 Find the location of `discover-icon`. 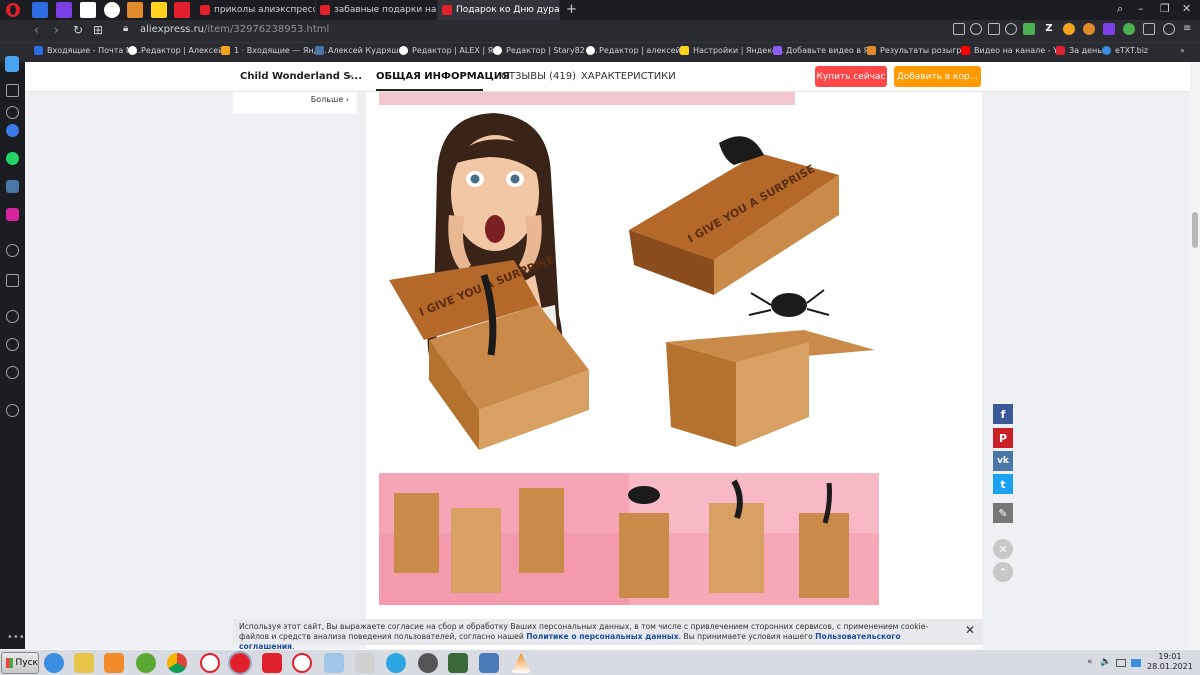

discover-icon is located at coordinates (12, 112).